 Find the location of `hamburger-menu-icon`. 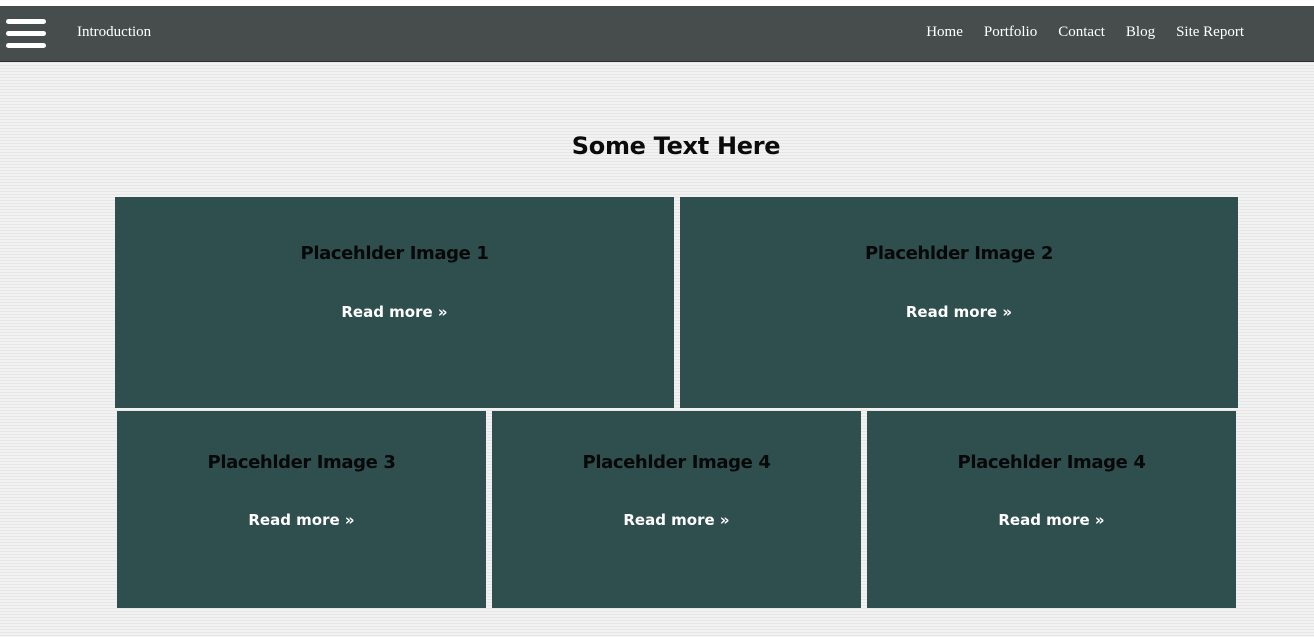

hamburger-menu-icon is located at coordinates (26, 34).